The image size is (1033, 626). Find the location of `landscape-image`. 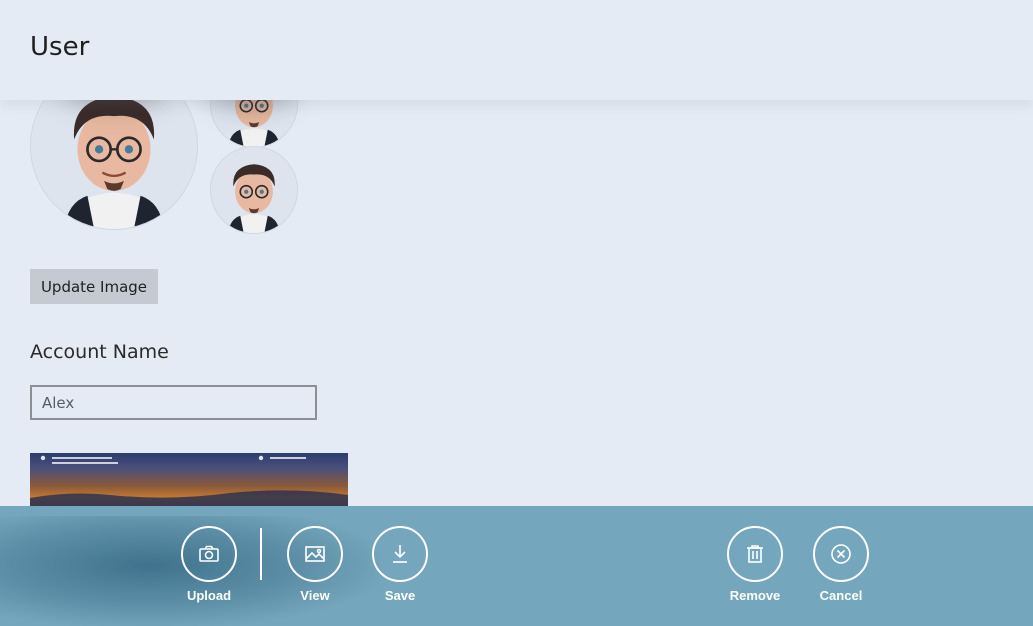

landscape-image is located at coordinates (189, 484).